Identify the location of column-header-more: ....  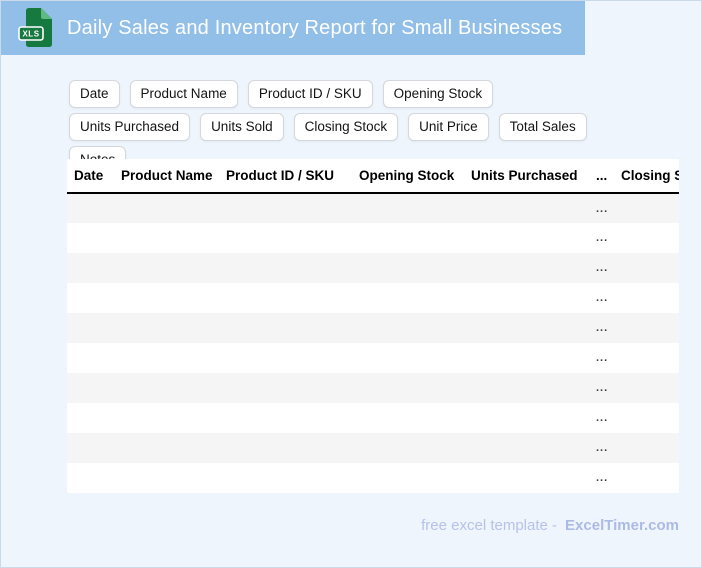
(607, 176).